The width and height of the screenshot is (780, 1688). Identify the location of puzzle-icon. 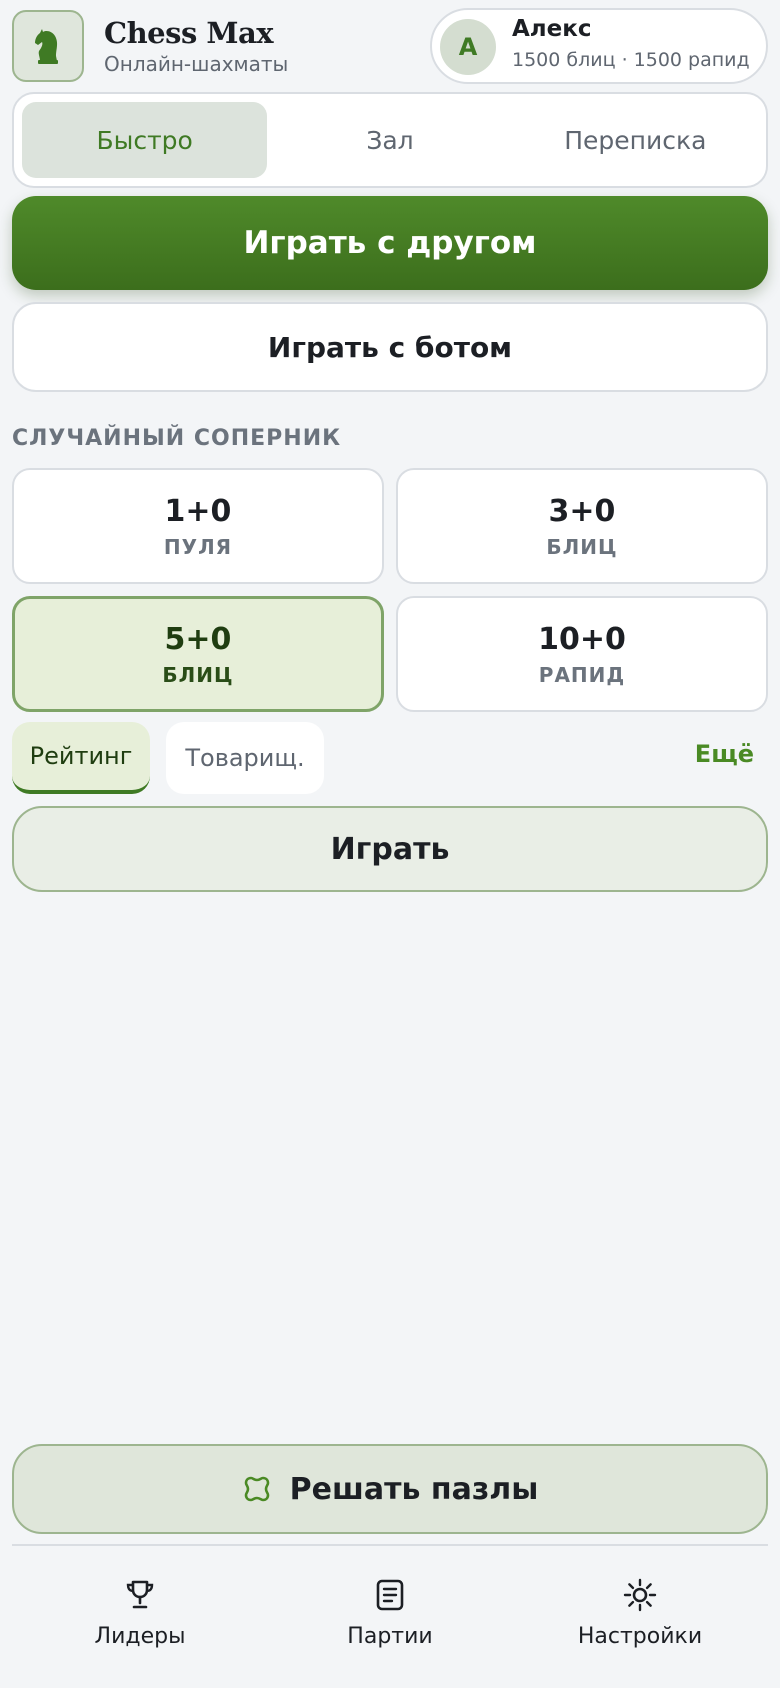
(256, 1489).